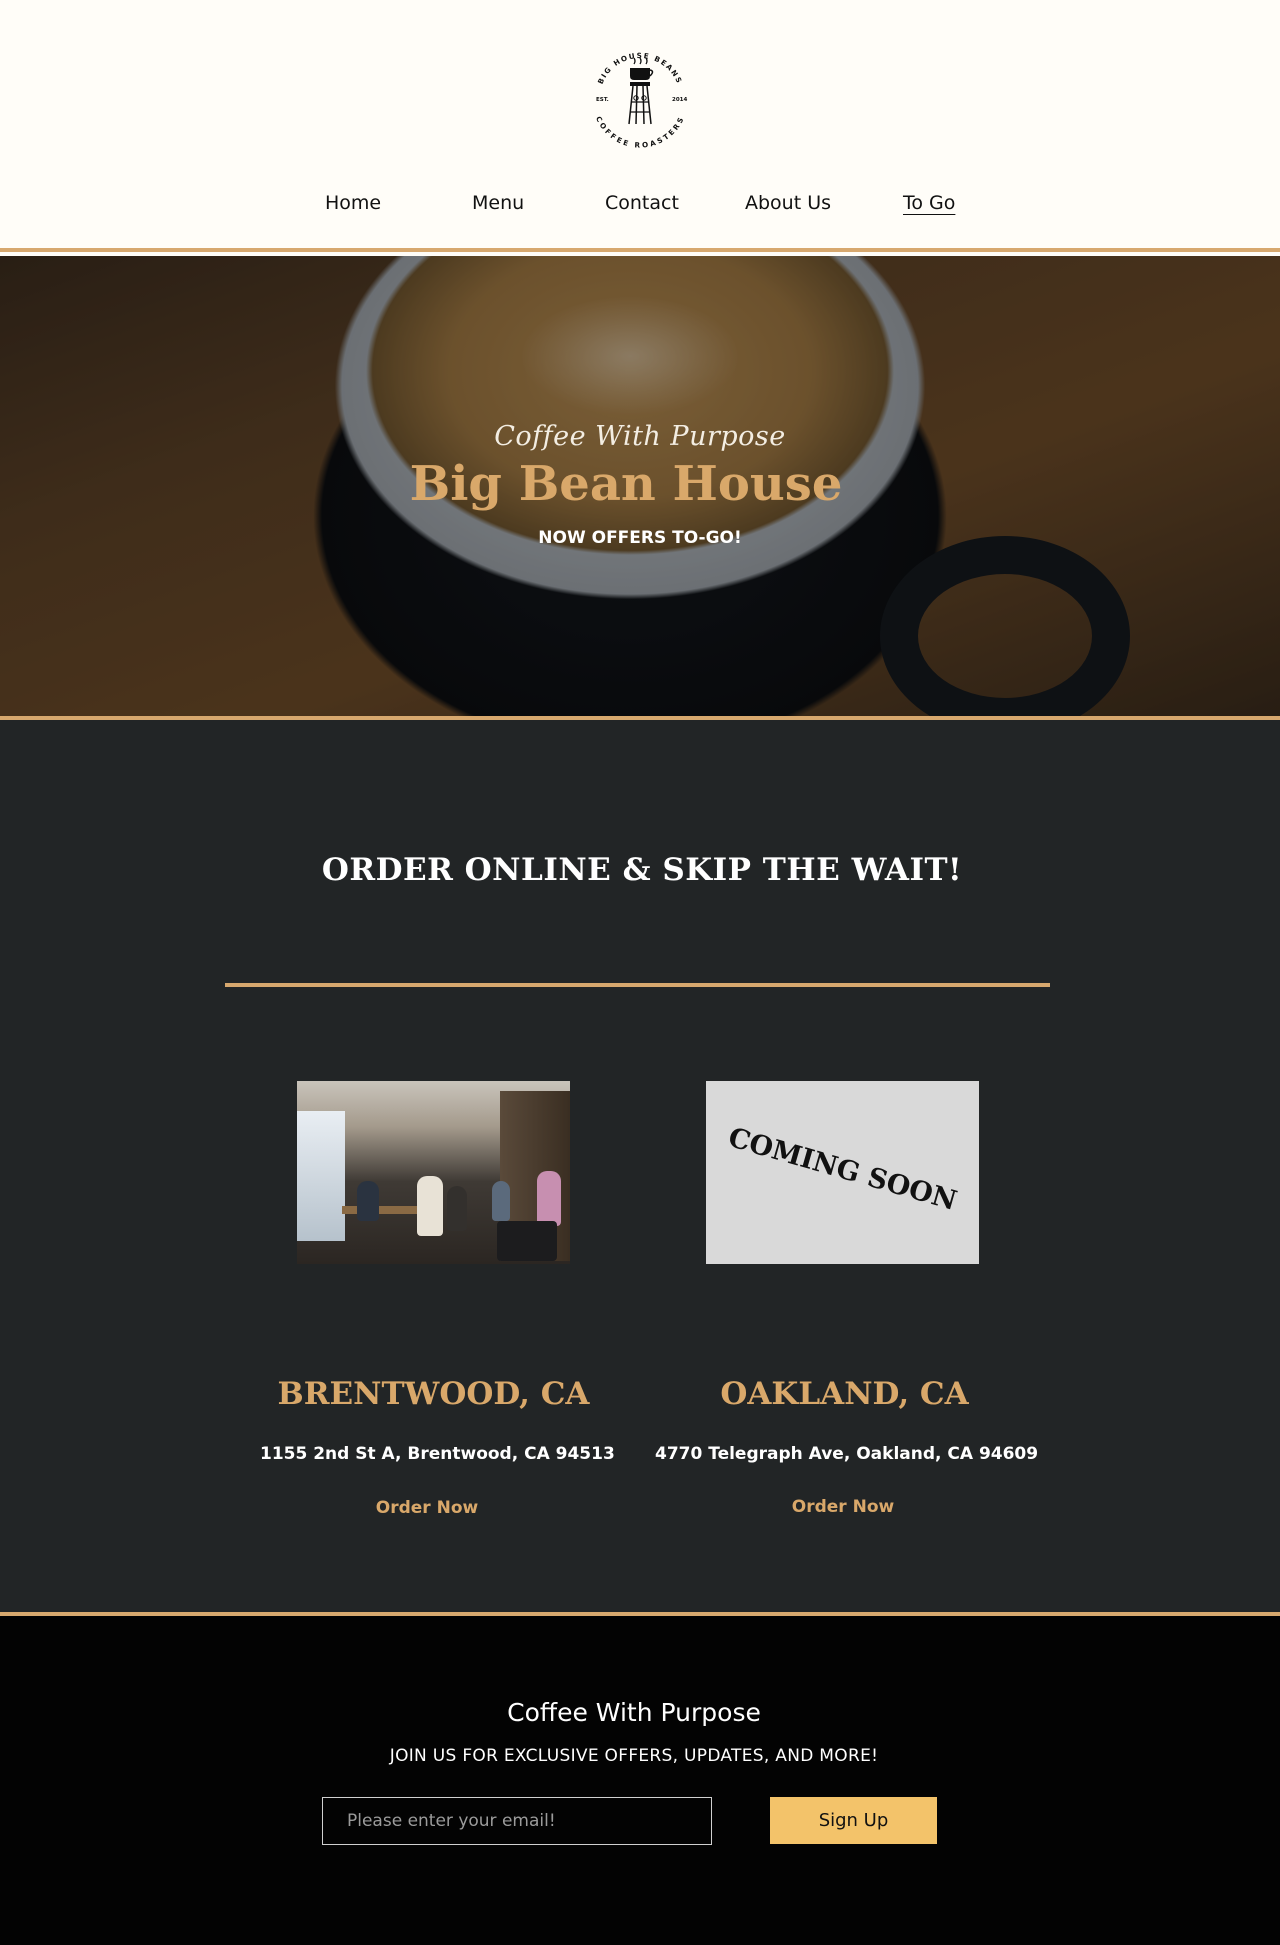  I want to click on main-nav: Home Menu Contact About Us To Go, so click(640, 206).